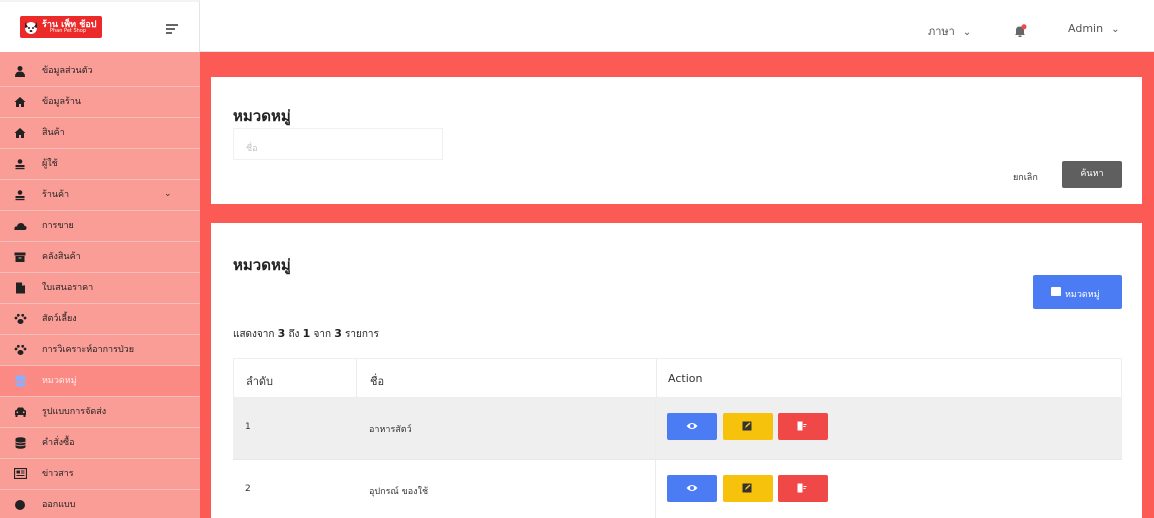  What do you see at coordinates (61, 257) in the screenshot?
I see `sidebar-item-label: คลังสินค้า` at bounding box center [61, 257].